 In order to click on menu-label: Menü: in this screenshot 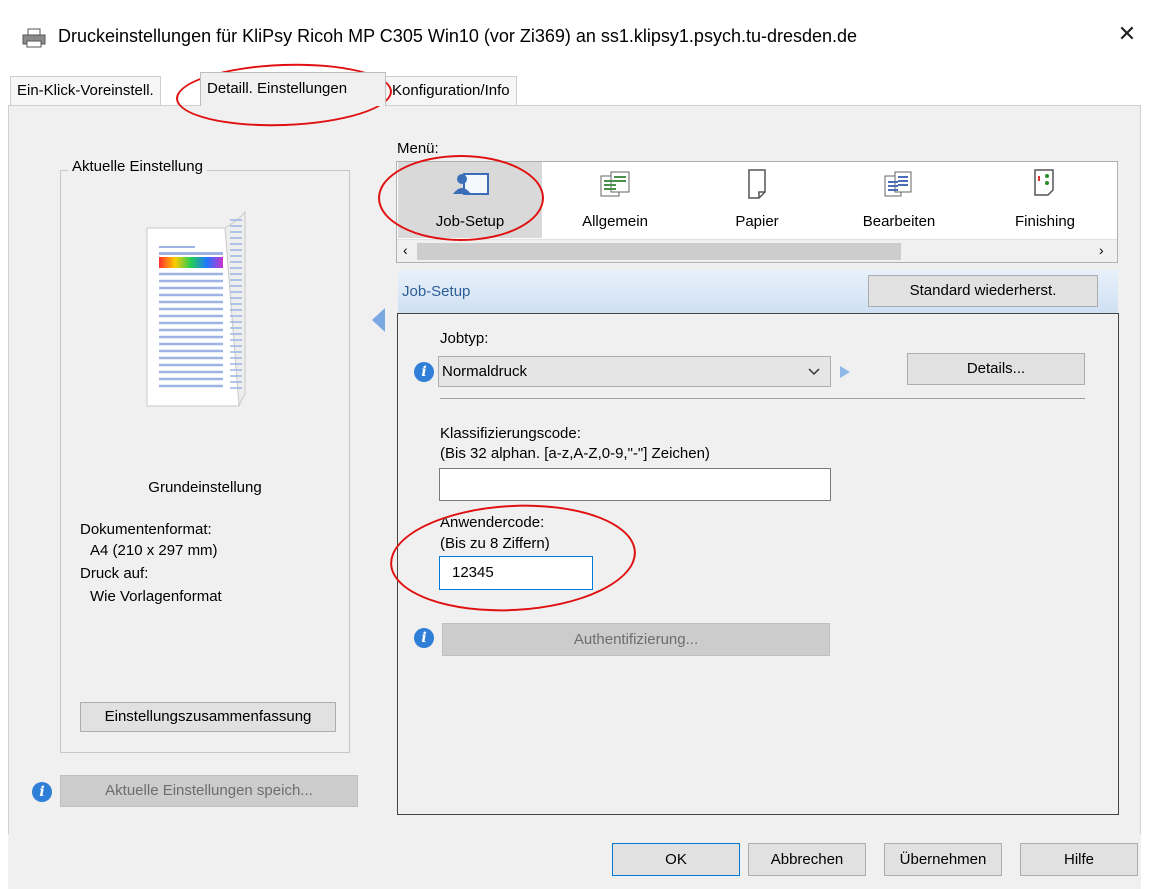, I will do `click(418, 148)`.